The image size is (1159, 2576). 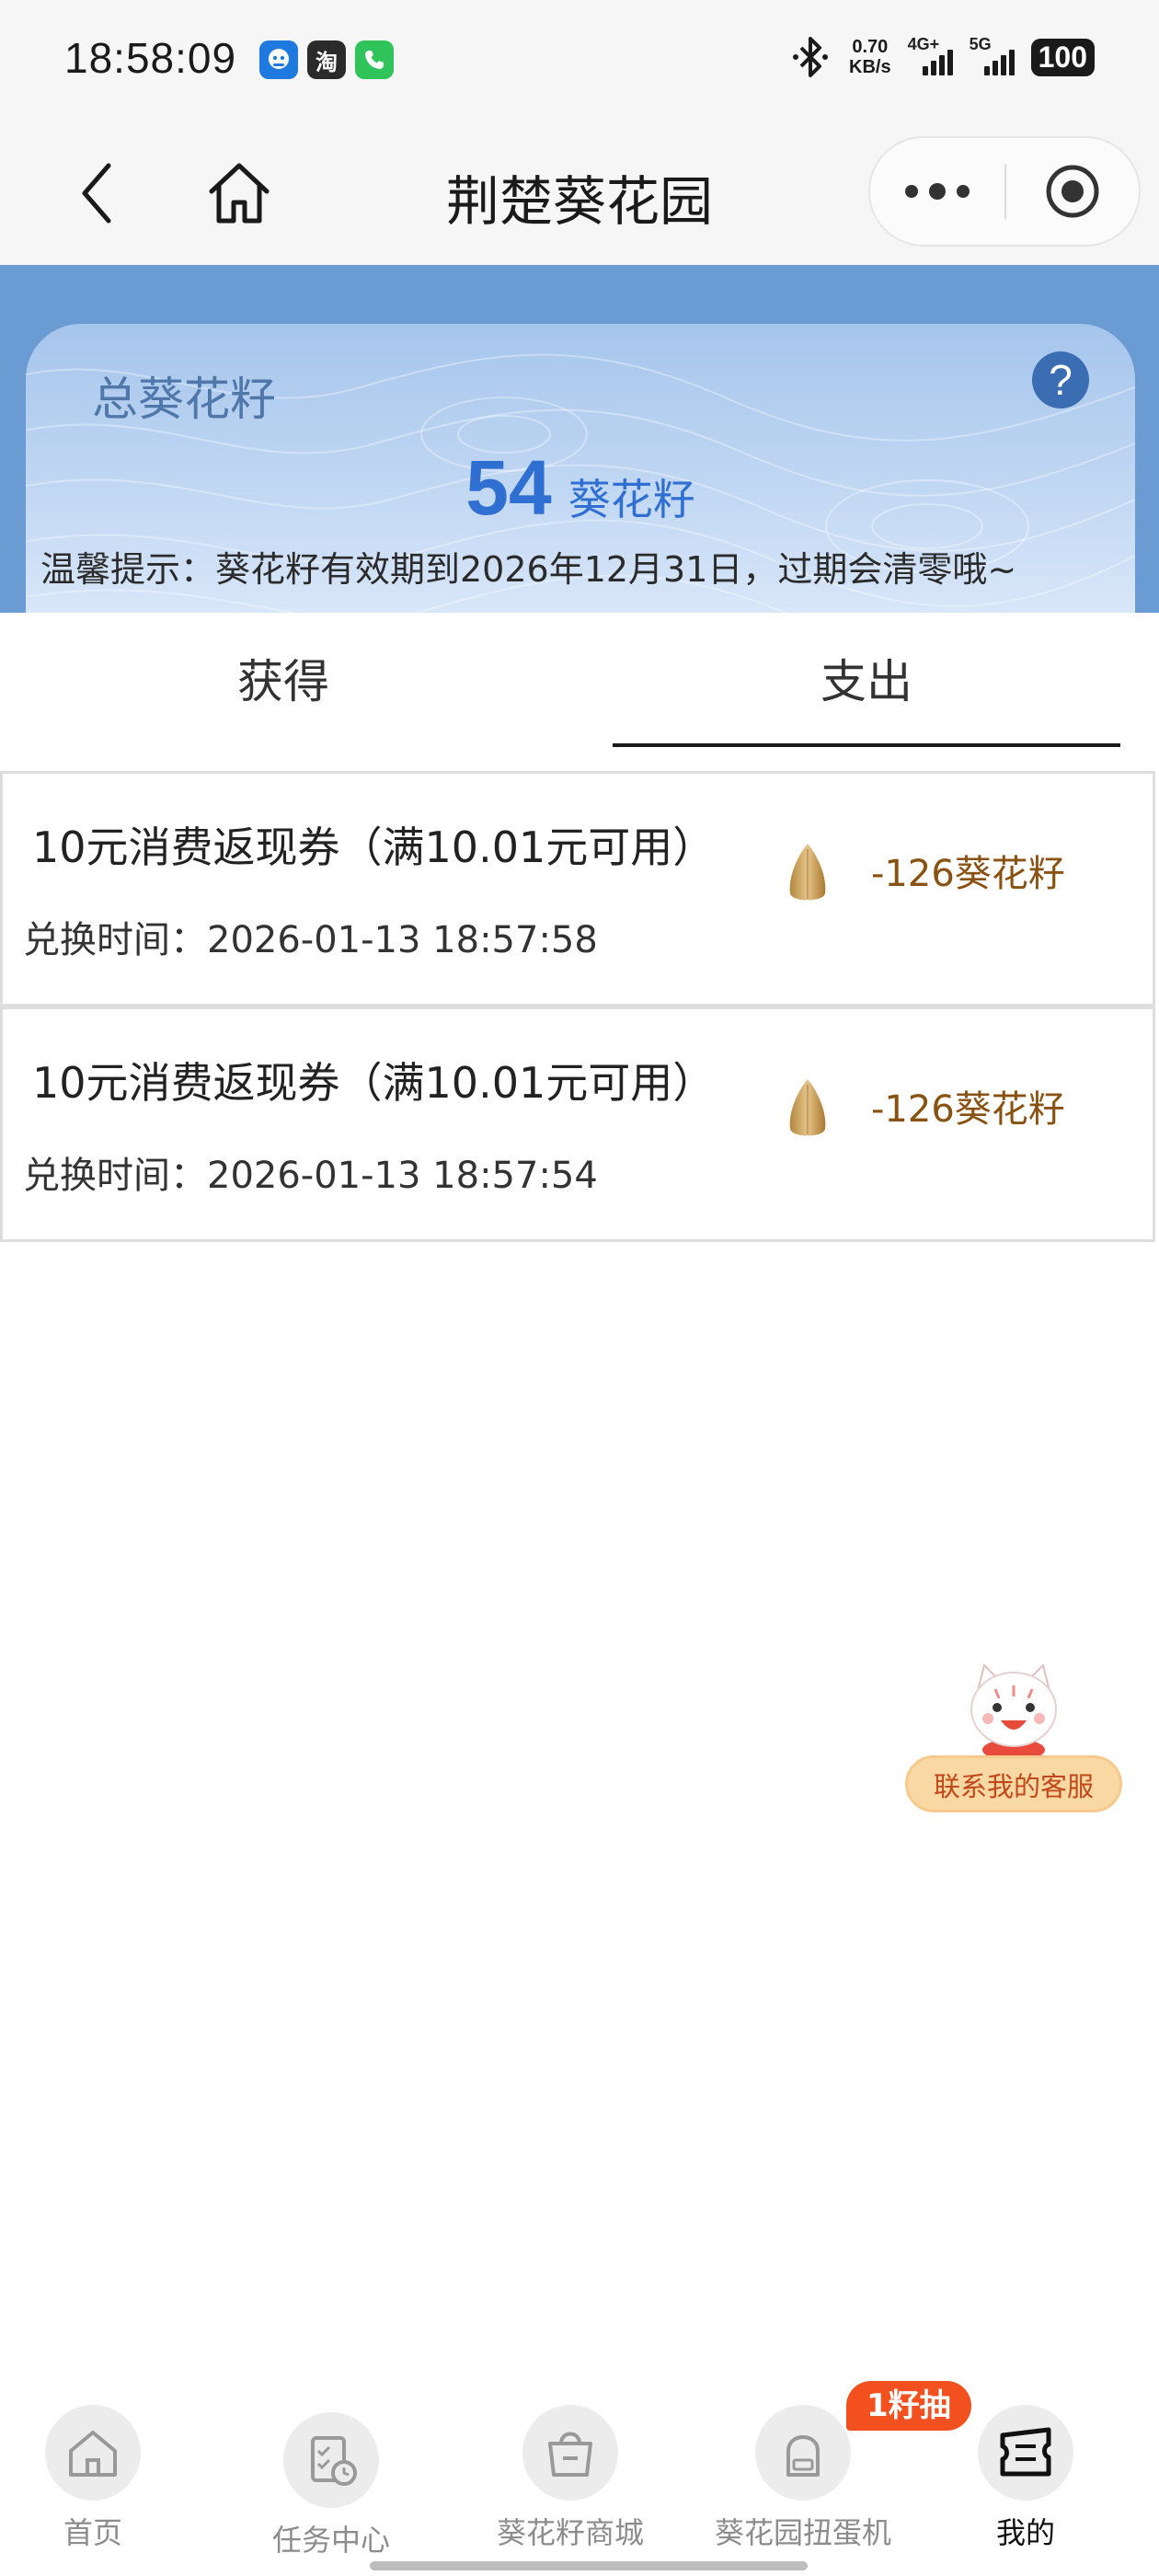 I want to click on bottom-tab-bar: 首页 任务中心 葵花籽商城 葵花园扭蛋机 我的 1籽抽, so click(x=579, y=2472).